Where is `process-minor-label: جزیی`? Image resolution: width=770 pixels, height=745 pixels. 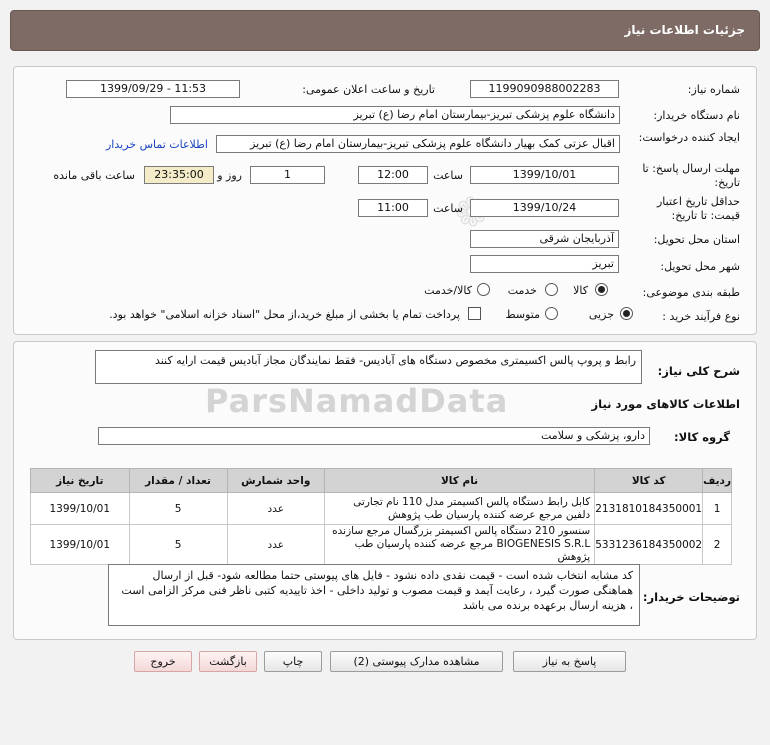 process-minor-label: جزیی is located at coordinates (601, 314).